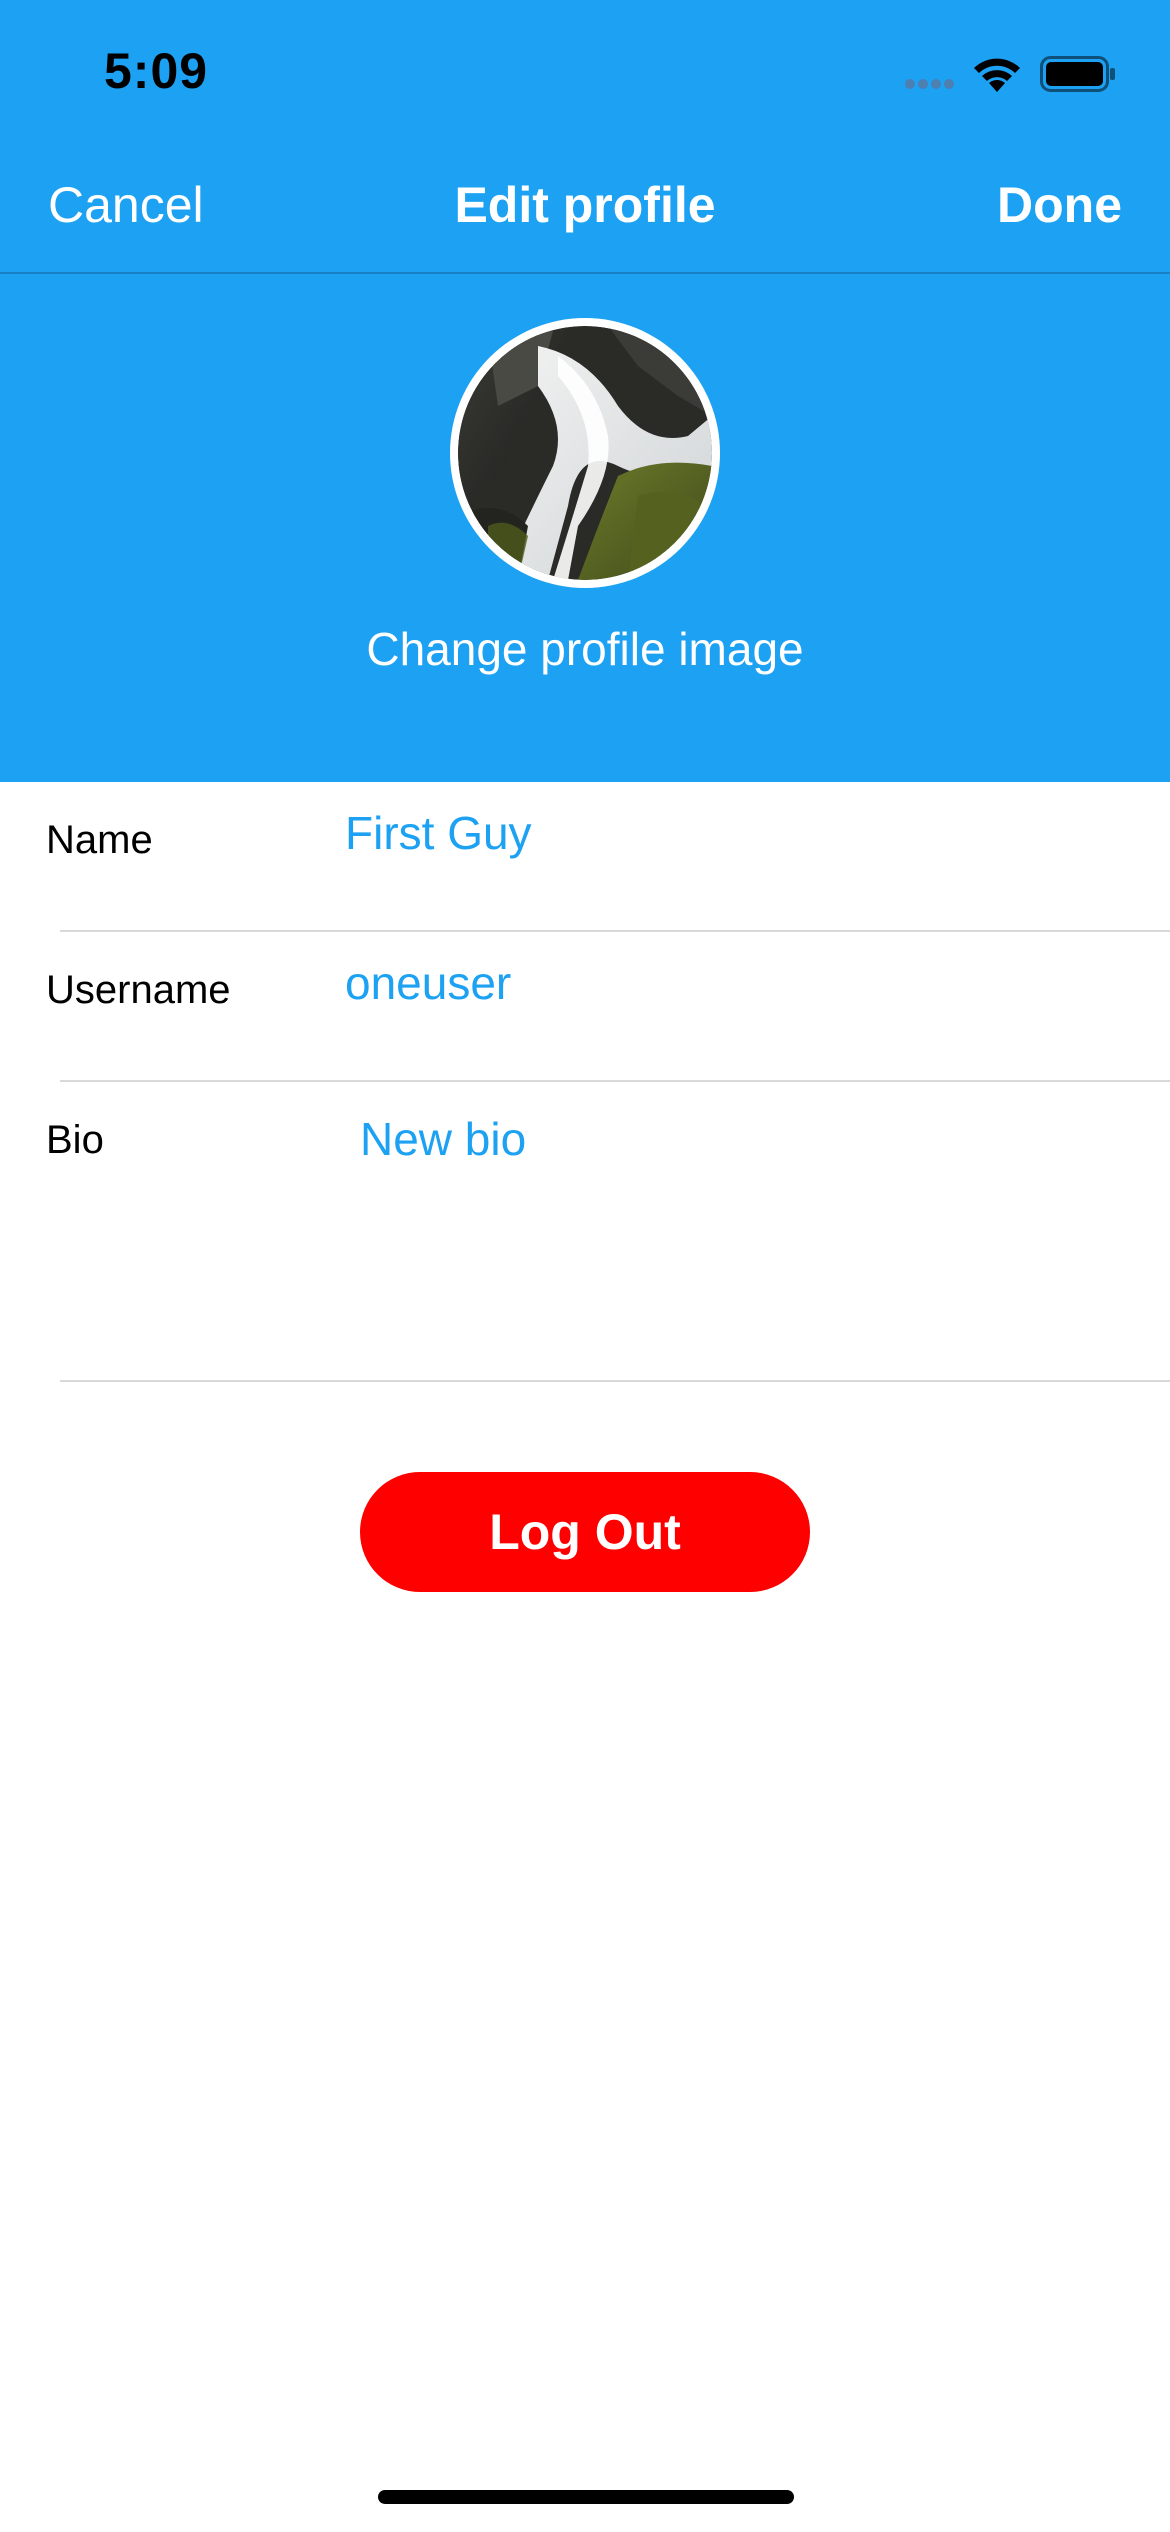 The image size is (1170, 2532). What do you see at coordinates (126, 205) in the screenshot?
I see `cancel-button: Cancel` at bounding box center [126, 205].